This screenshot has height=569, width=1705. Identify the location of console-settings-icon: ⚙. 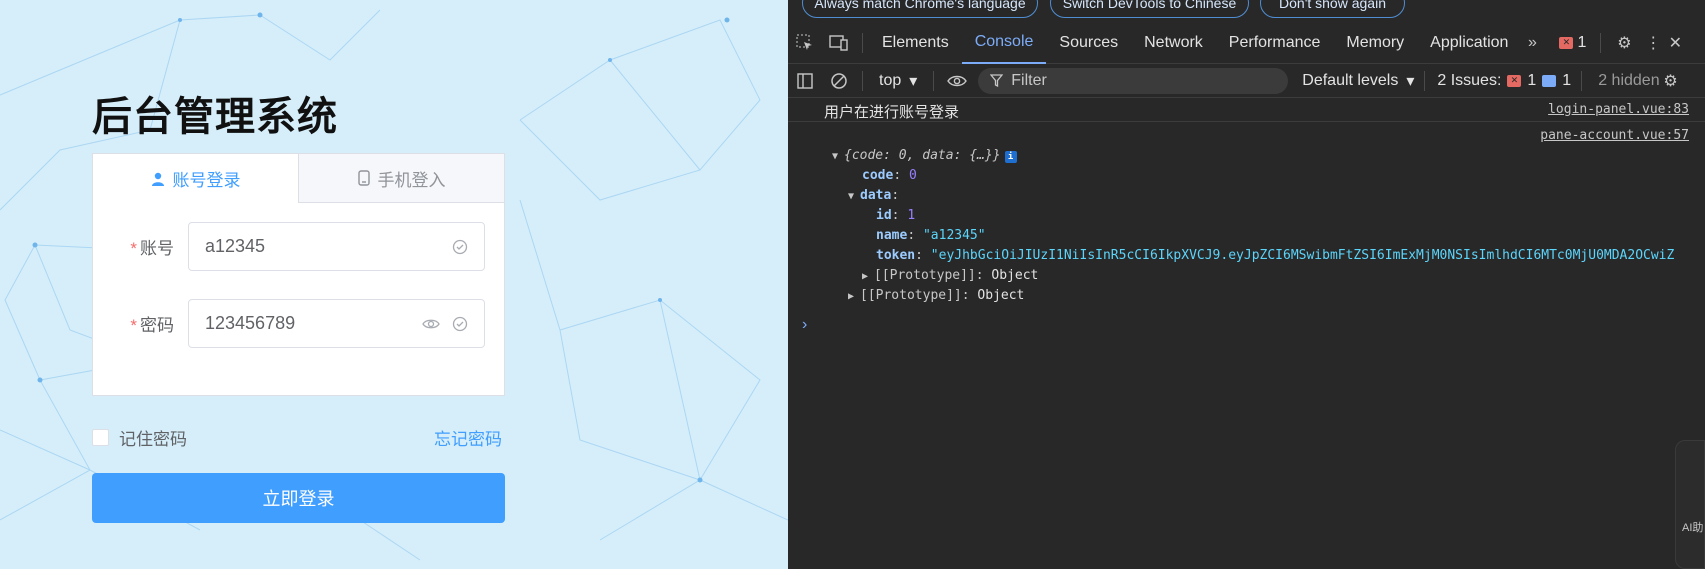
(1671, 81).